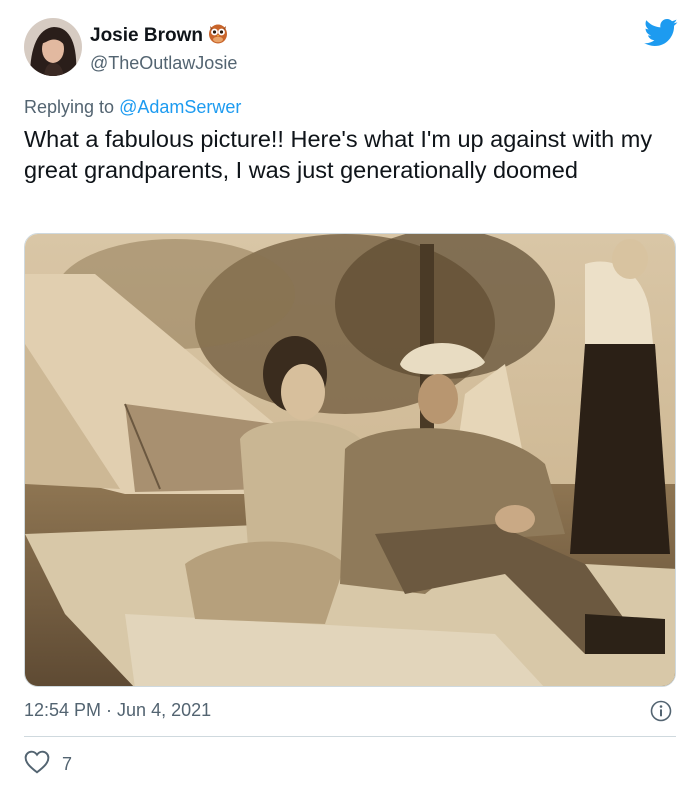  I want to click on info-icon, so click(661, 711).